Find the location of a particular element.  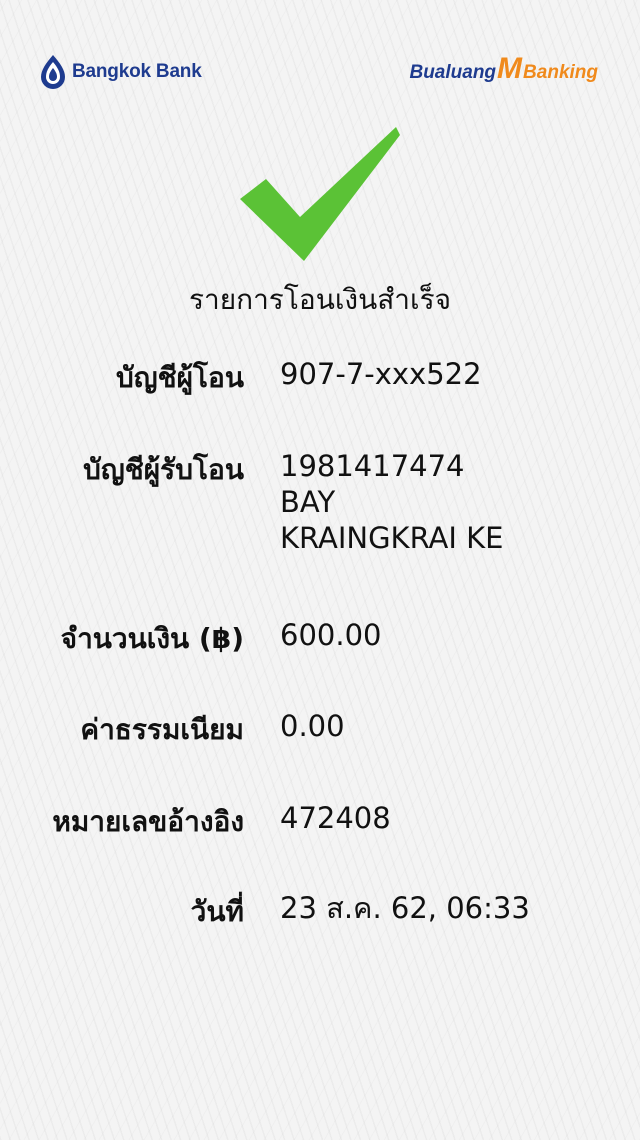

to-account-number: 1981417474 is located at coordinates (372, 466).